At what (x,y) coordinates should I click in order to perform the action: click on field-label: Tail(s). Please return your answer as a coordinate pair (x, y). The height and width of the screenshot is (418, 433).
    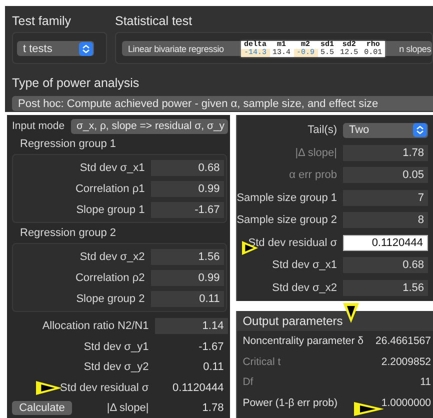
    Looking at the image, I should click on (322, 130).